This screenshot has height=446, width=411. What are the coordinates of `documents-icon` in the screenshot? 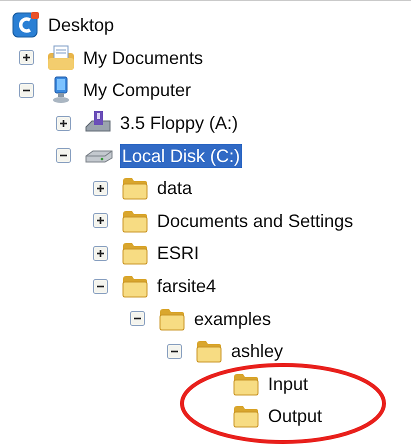 It's located at (61, 58).